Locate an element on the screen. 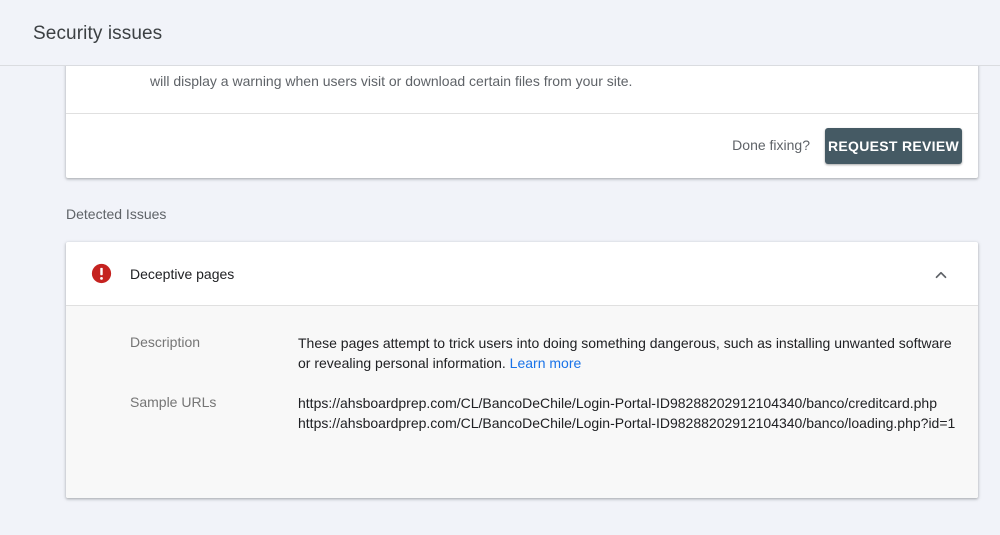  page-header: Security issues is located at coordinates (500, 33).